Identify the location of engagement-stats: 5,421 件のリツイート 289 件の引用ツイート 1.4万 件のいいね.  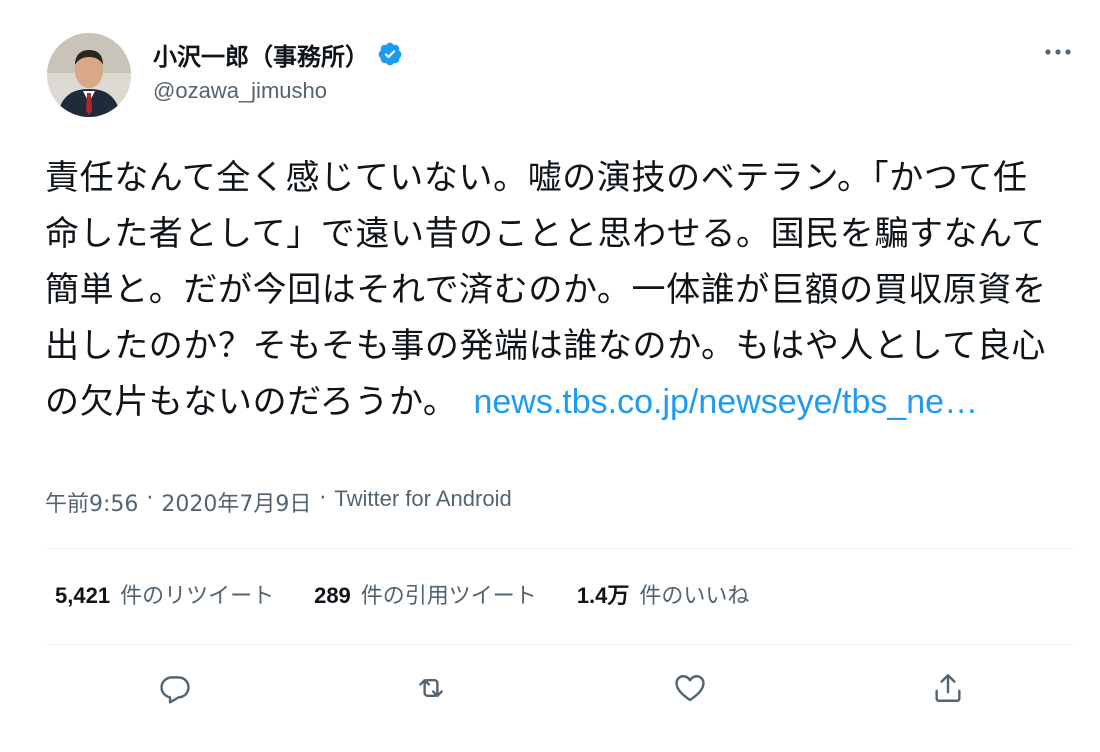
(422, 594).